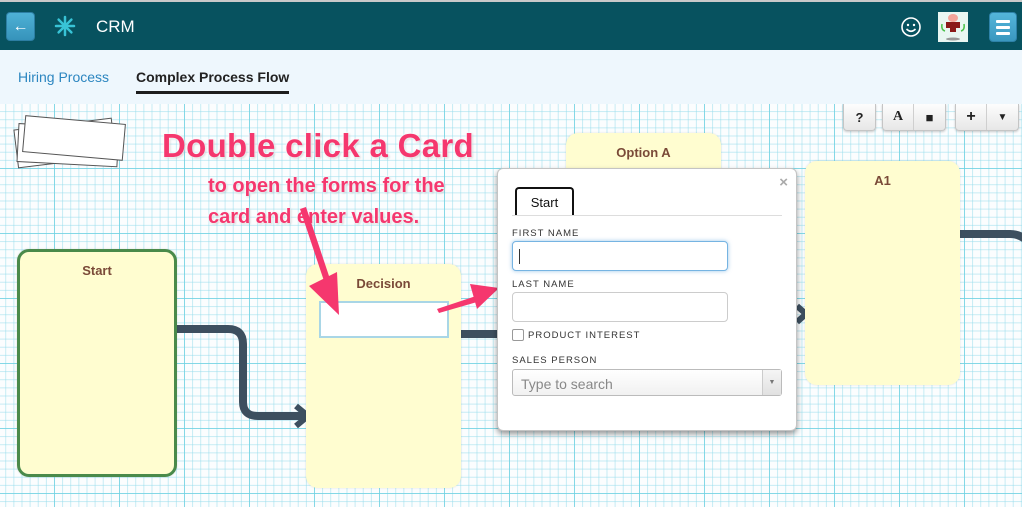 The image size is (1022, 507). I want to click on callout-arrow-down, so click(319, 261).